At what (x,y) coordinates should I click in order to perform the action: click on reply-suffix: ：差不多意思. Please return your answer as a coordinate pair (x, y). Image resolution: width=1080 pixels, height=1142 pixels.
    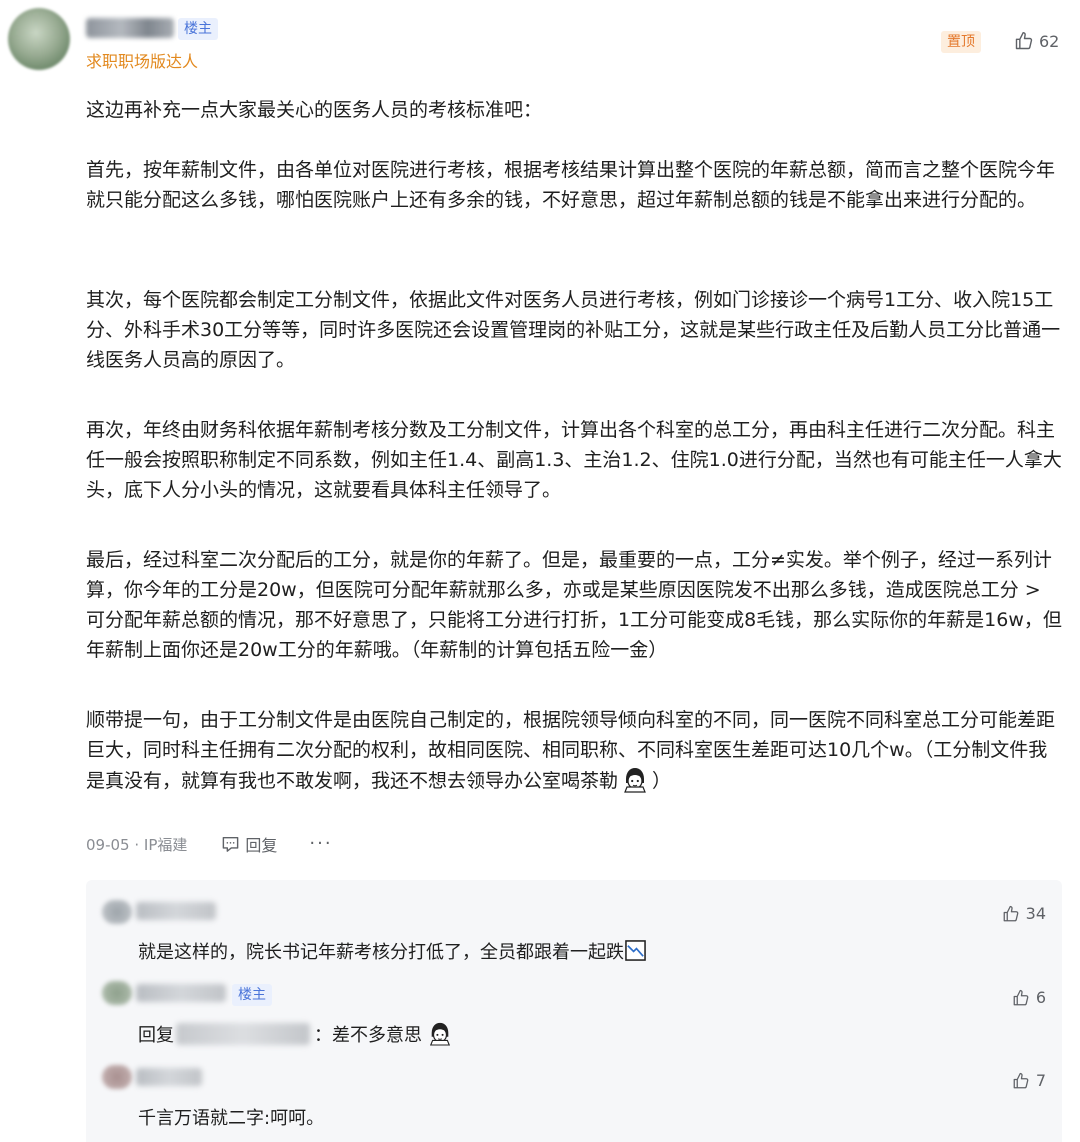
    Looking at the image, I should click on (368, 1035).